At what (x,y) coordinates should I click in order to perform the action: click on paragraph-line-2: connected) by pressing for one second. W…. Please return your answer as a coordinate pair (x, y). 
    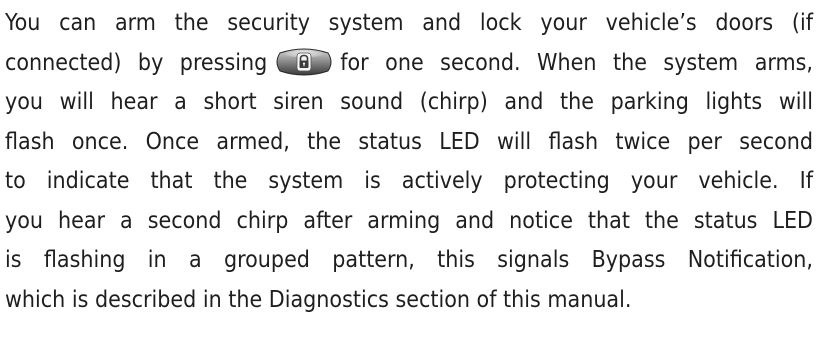
    Looking at the image, I should click on (409, 64).